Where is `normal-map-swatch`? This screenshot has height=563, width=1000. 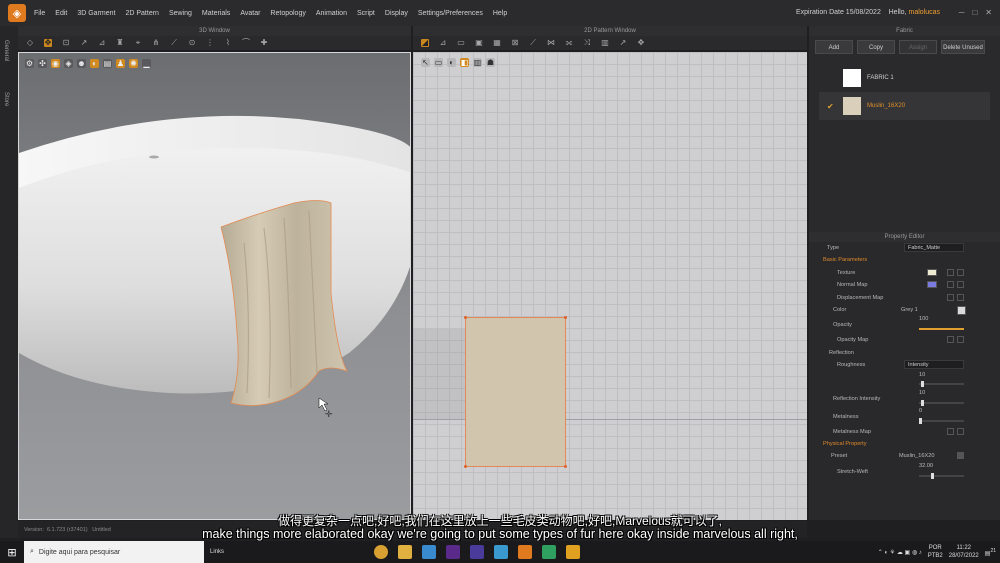 normal-map-swatch is located at coordinates (932, 285).